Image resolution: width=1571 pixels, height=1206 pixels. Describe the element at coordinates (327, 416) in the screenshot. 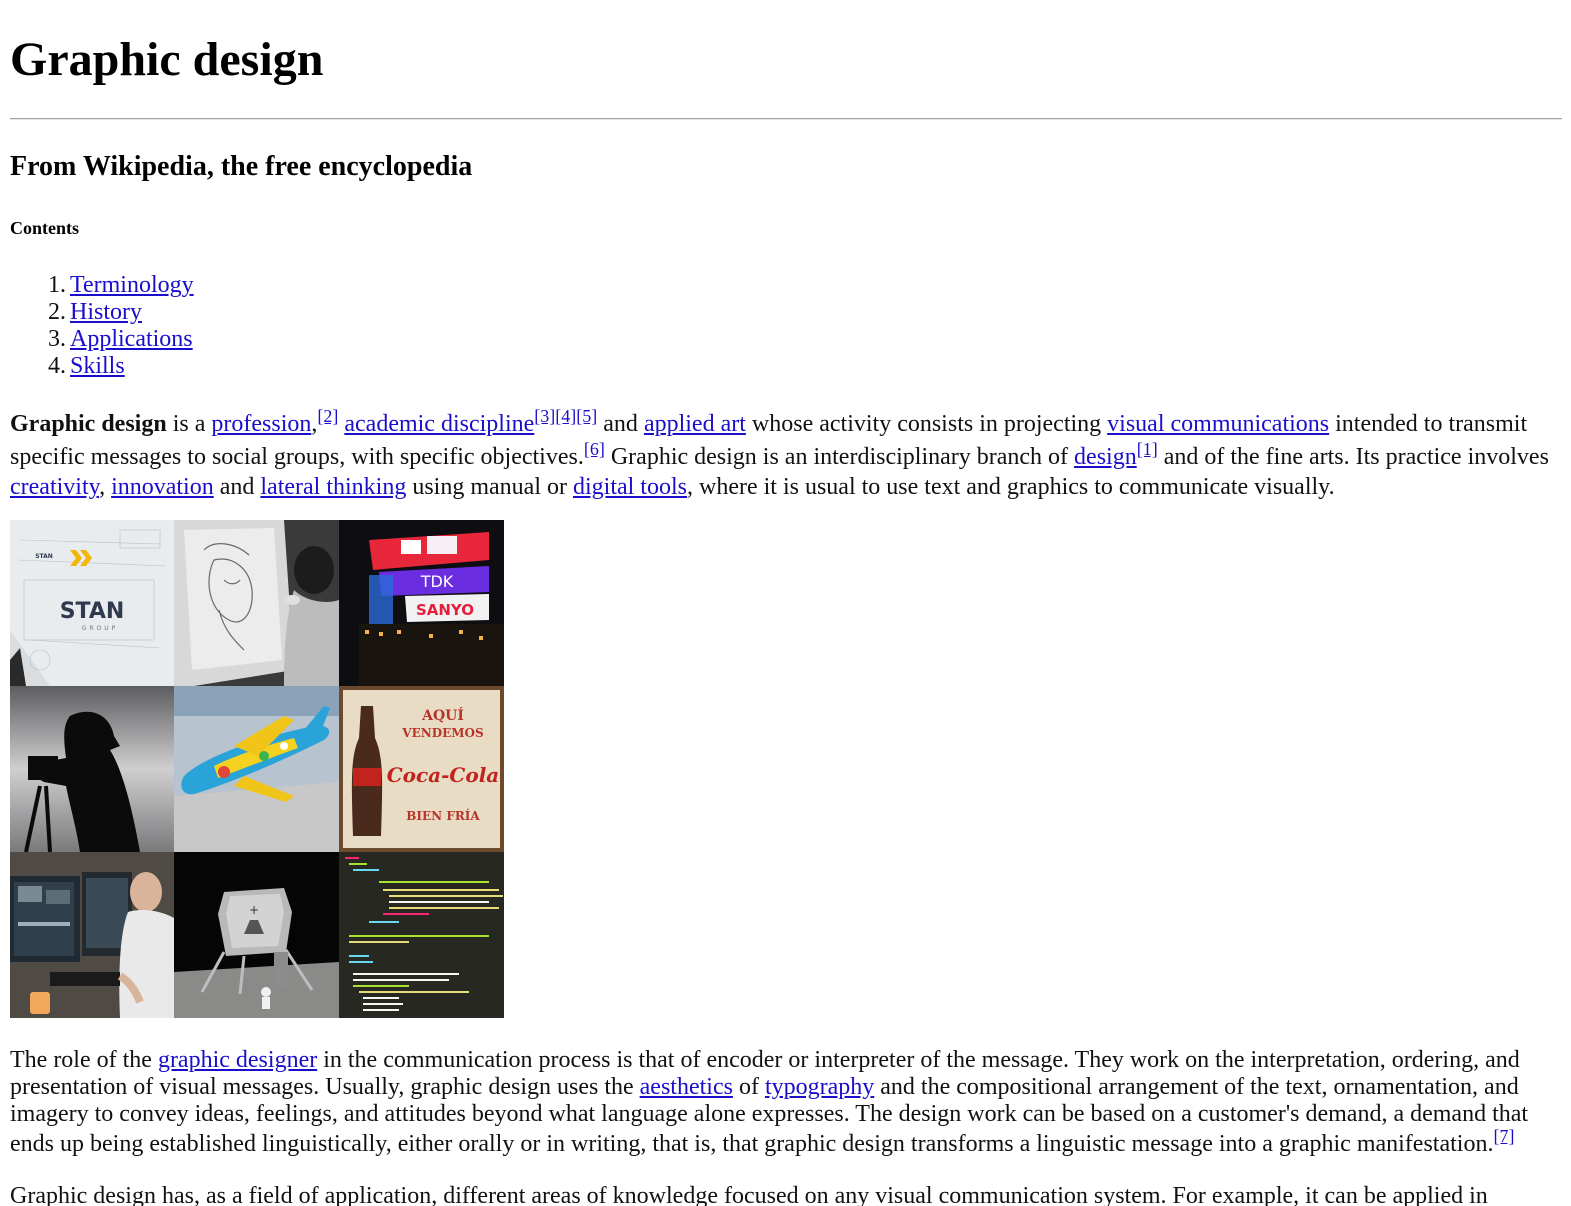

I see `ref-2: [2]` at that location.